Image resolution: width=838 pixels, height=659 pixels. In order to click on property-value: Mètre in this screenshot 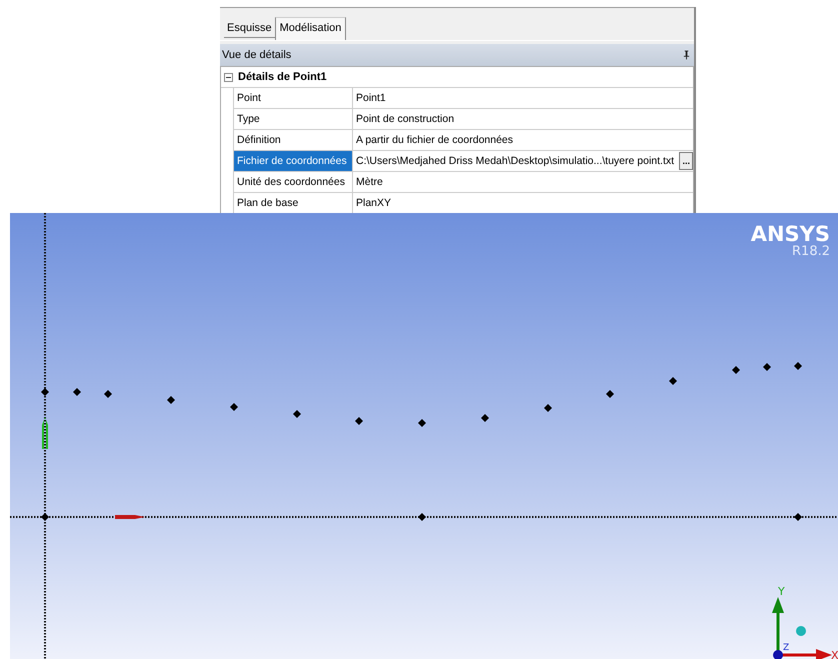, I will do `click(369, 182)`.